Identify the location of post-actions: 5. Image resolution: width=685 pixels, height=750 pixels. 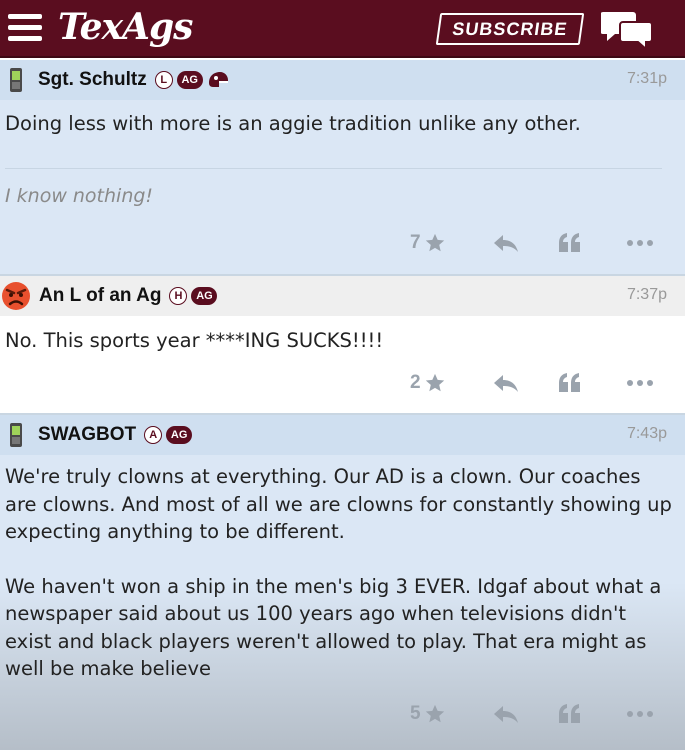
(342, 714).